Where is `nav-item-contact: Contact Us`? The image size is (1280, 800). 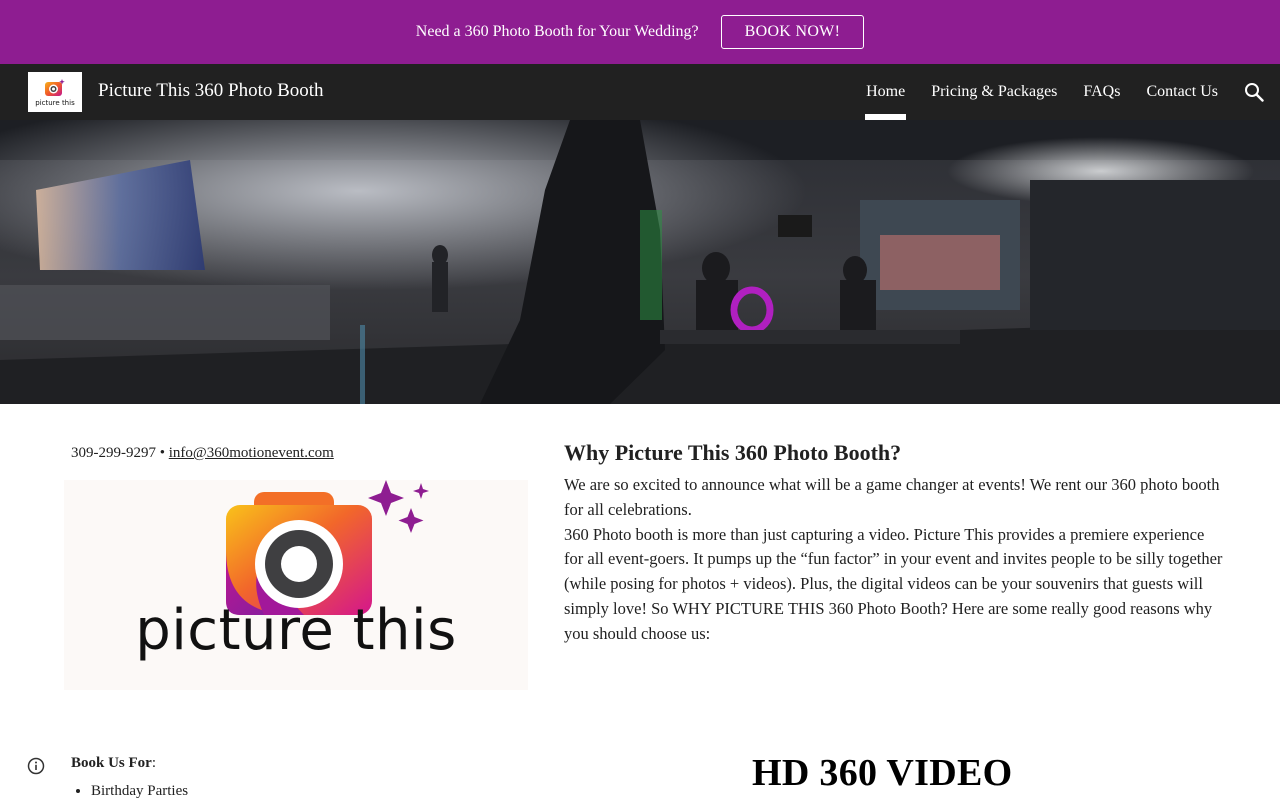
nav-item-contact: Contact Us is located at coordinates (1182, 92).